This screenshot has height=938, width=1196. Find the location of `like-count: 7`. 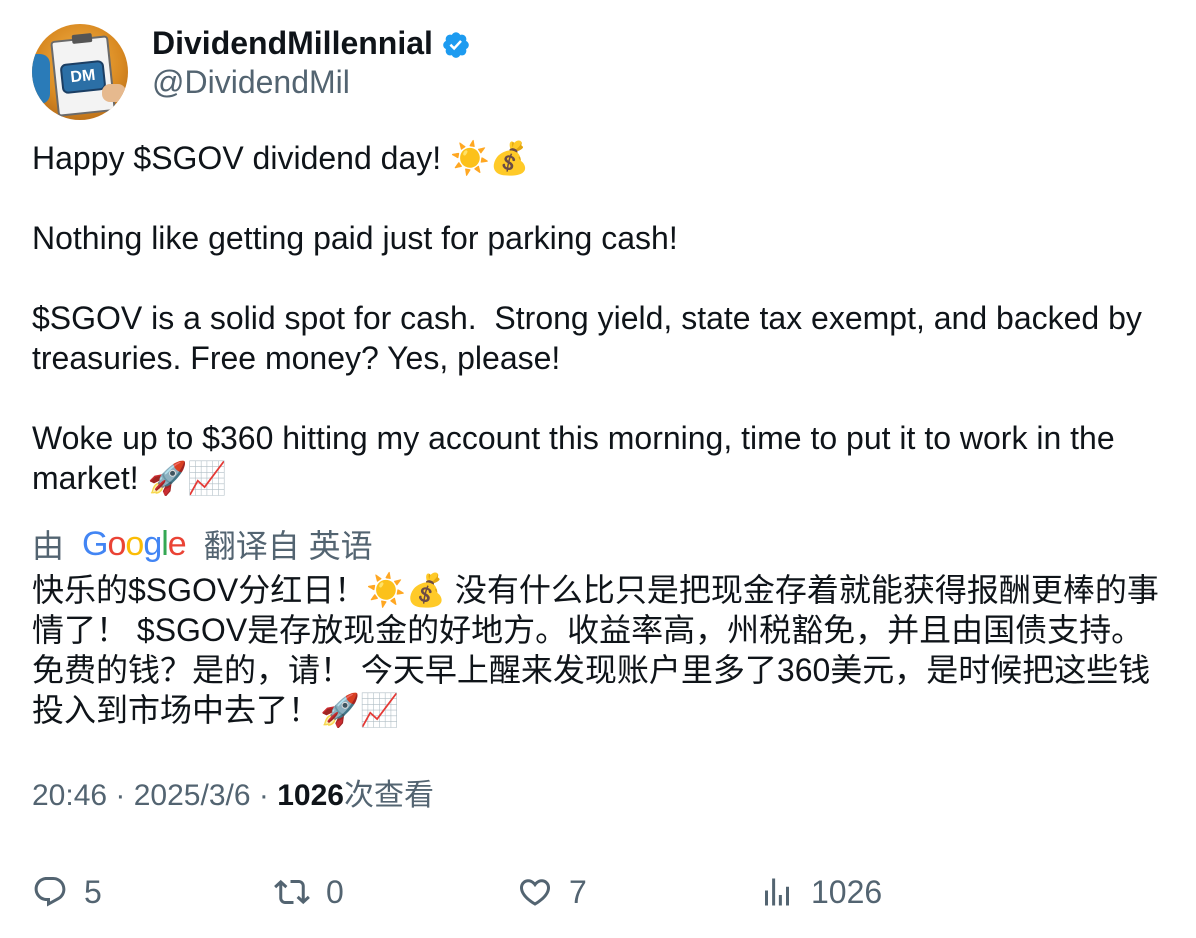

like-count: 7 is located at coordinates (578, 891).